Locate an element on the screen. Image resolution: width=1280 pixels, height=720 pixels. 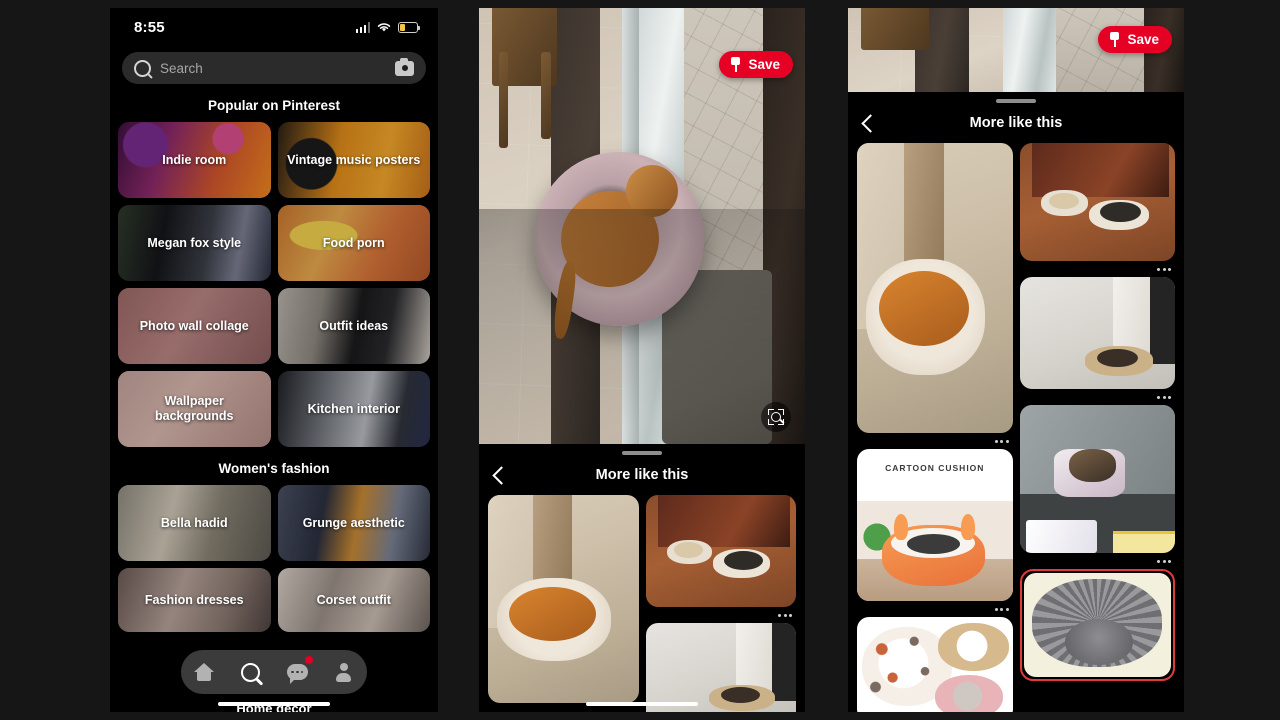
tile-fashion-dresses: Fashion dresses is located at coordinates (194, 600).